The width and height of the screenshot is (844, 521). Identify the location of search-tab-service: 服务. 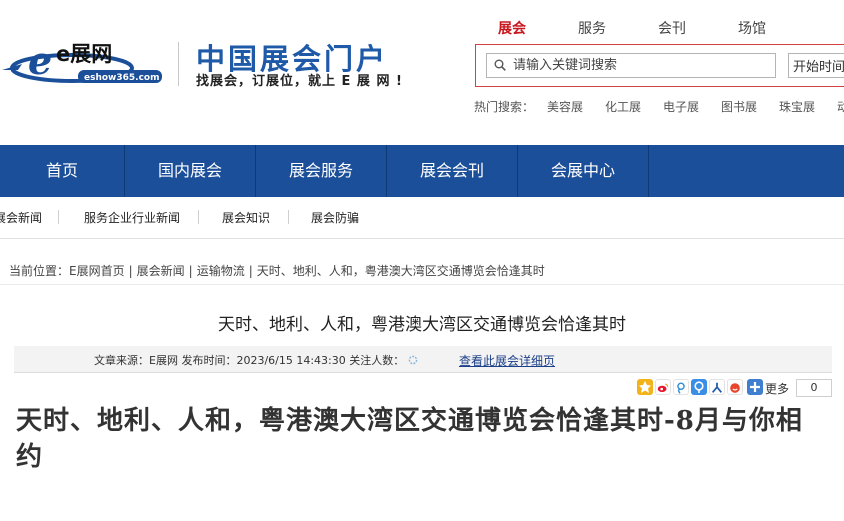
(592, 28).